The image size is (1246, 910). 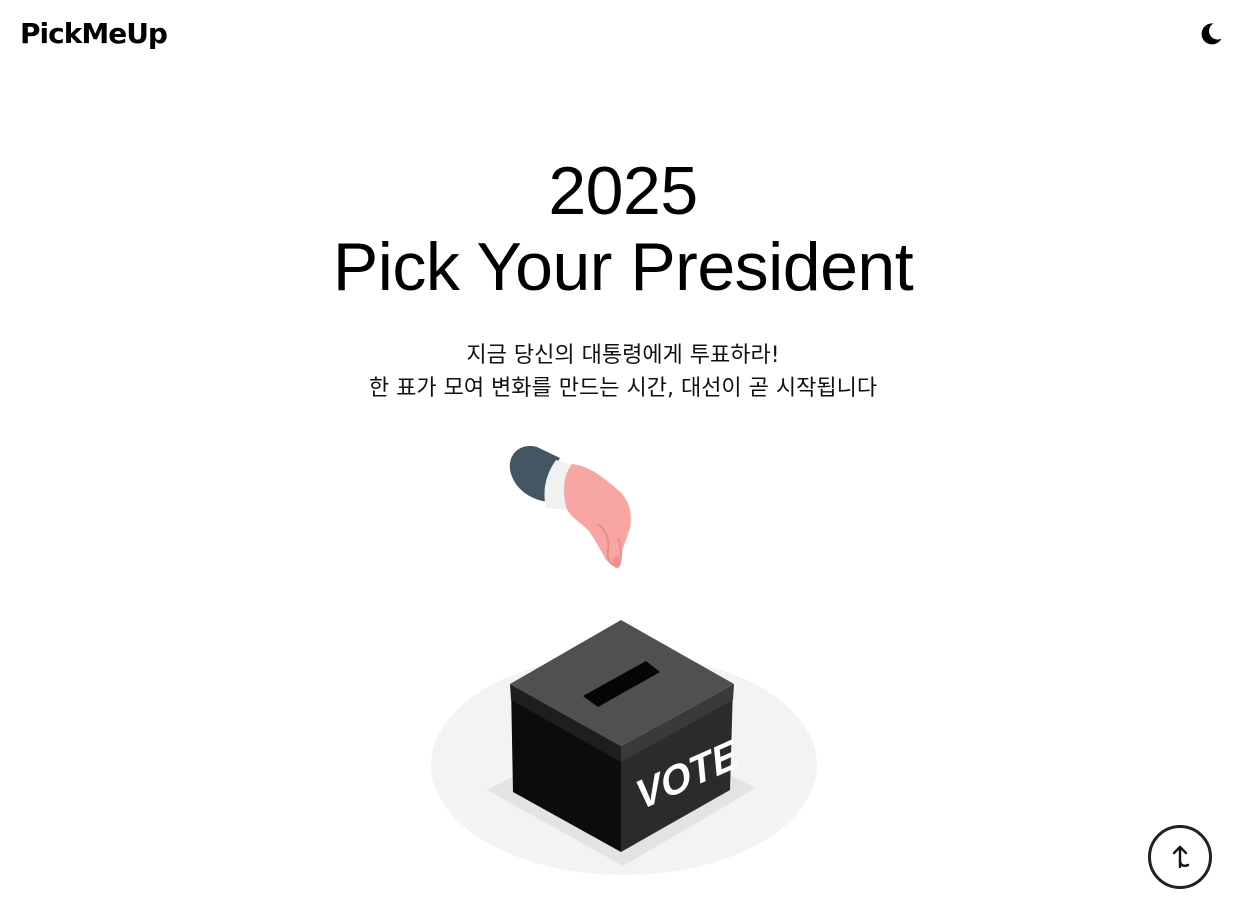 I want to click on scroll-to-top-button, so click(x=1180, y=857).